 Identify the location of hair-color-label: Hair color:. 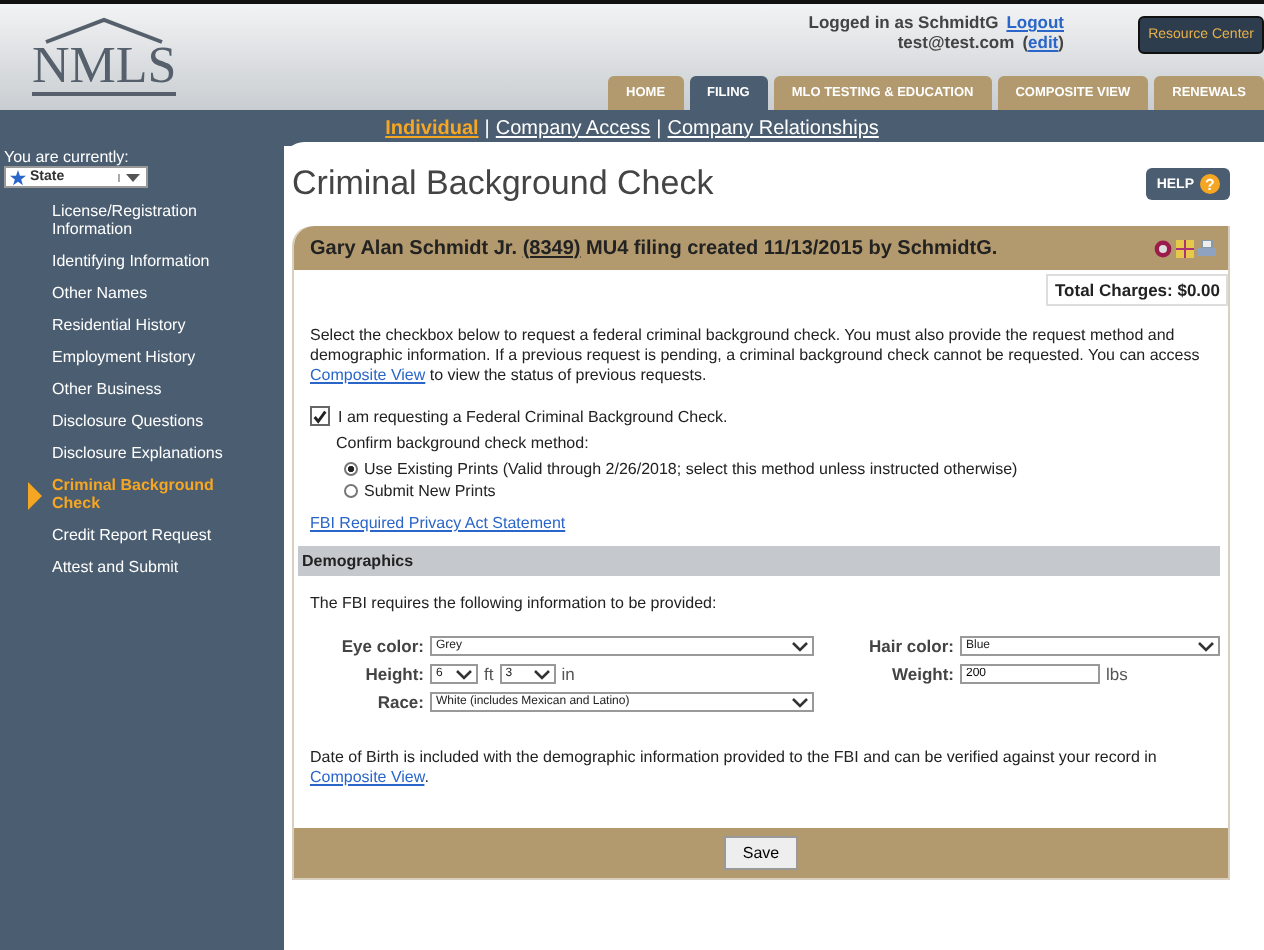
(911, 646).